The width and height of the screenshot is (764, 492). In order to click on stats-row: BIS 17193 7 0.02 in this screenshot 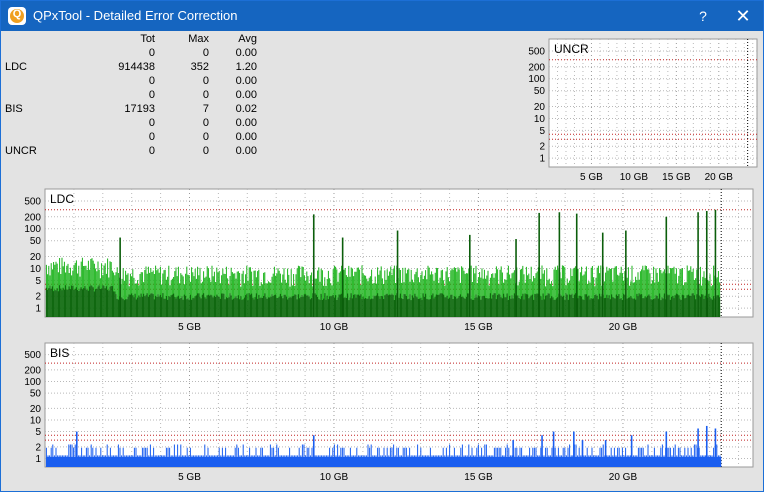, I will do `click(135, 110)`.